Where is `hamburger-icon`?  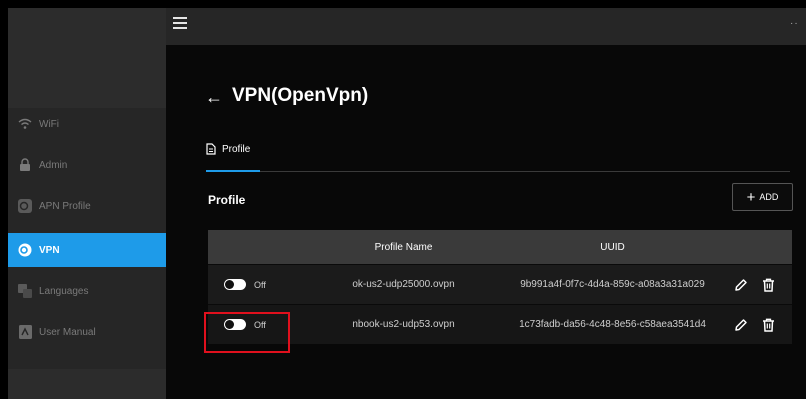 hamburger-icon is located at coordinates (180, 23).